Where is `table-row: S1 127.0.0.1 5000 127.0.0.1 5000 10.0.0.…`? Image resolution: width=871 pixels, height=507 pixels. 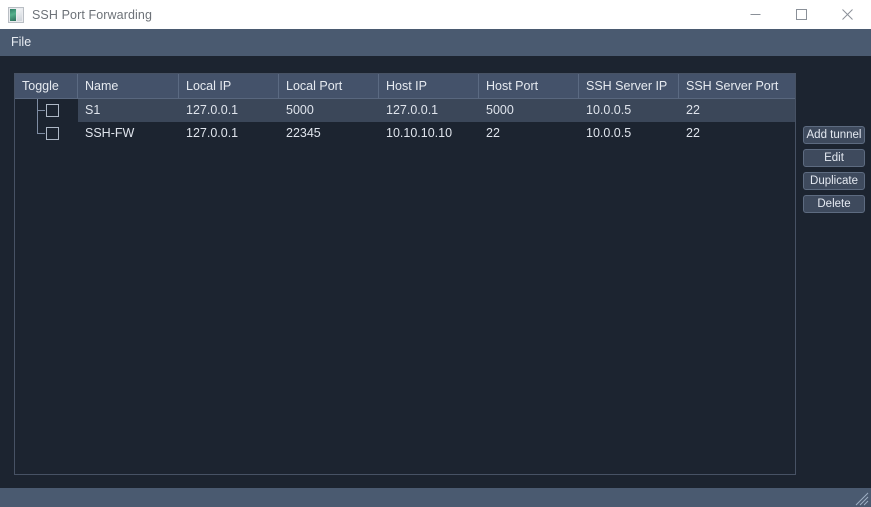
table-row: S1 127.0.0.1 5000 127.0.0.1 5000 10.0.0.… is located at coordinates (405, 110).